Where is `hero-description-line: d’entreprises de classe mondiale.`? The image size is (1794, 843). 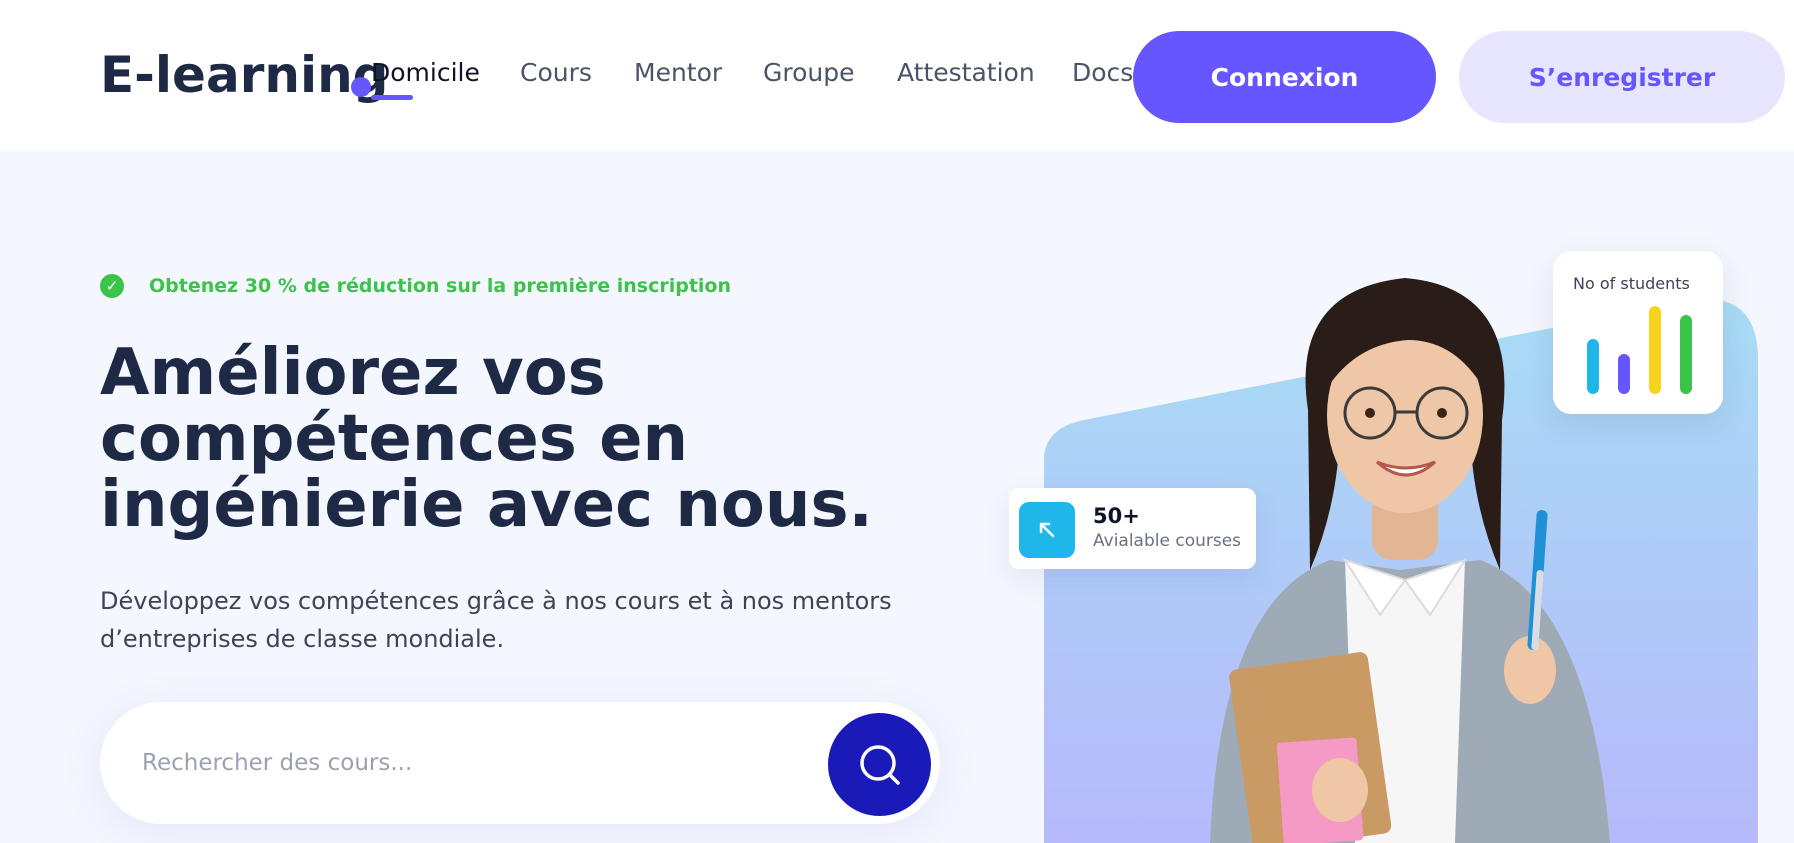
hero-description-line: d’entreprises de classe mondiale. is located at coordinates (302, 639).